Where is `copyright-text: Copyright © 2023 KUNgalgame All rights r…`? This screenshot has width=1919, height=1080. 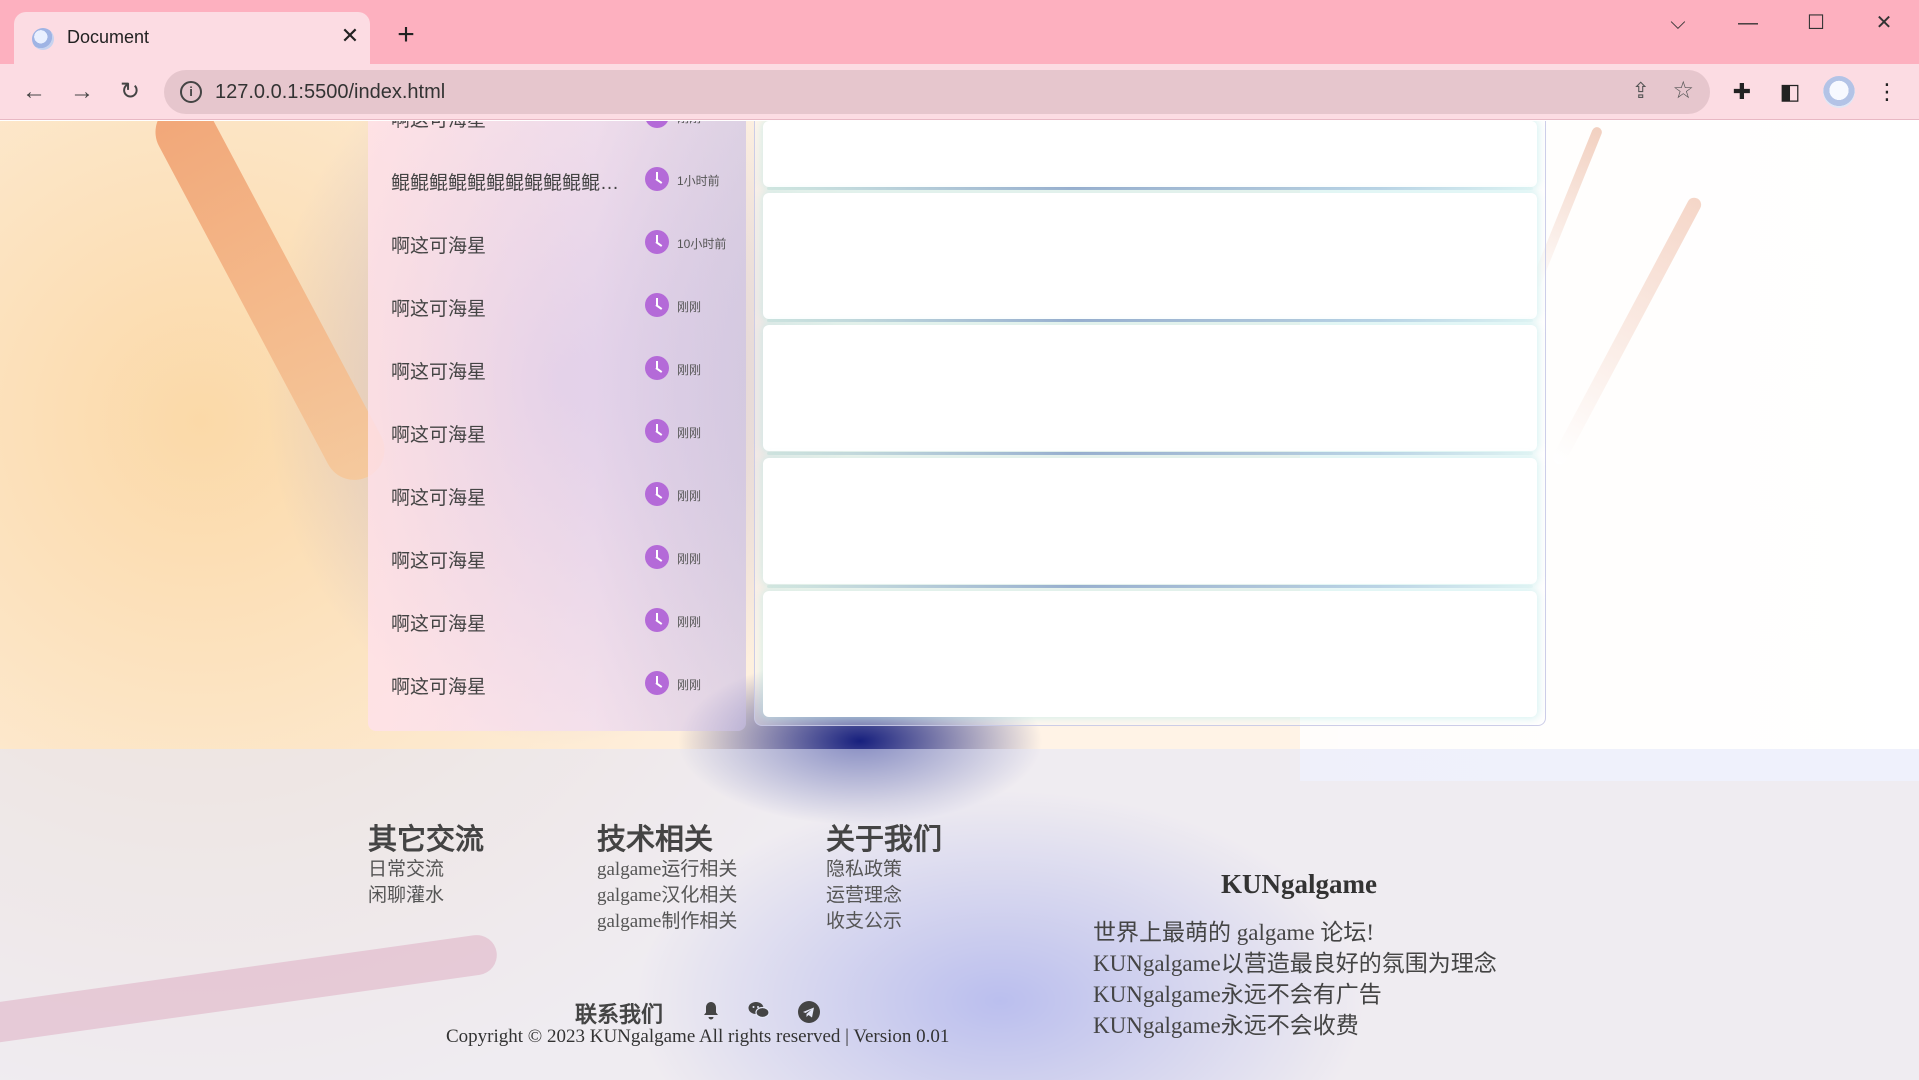
copyright-text: Copyright © 2023 KUNgalgame All rights r… is located at coordinates (698, 1036).